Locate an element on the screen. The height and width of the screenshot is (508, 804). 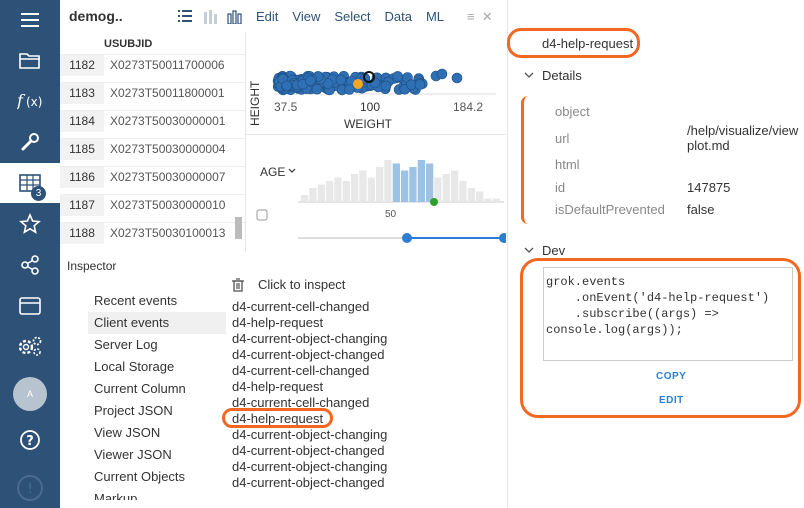
menu-select: Select is located at coordinates (352, 16).